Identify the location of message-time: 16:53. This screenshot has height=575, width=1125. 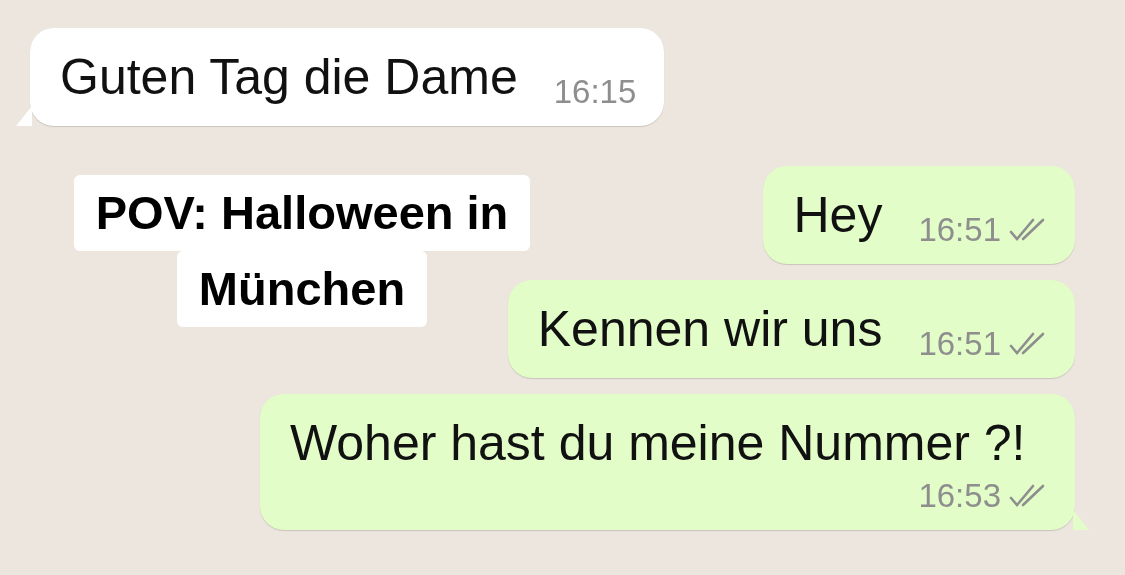
(959, 496).